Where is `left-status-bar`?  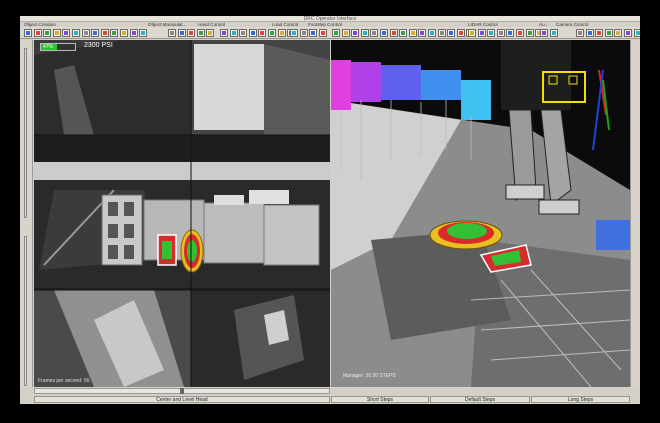 left-status-bar is located at coordinates (26, 217).